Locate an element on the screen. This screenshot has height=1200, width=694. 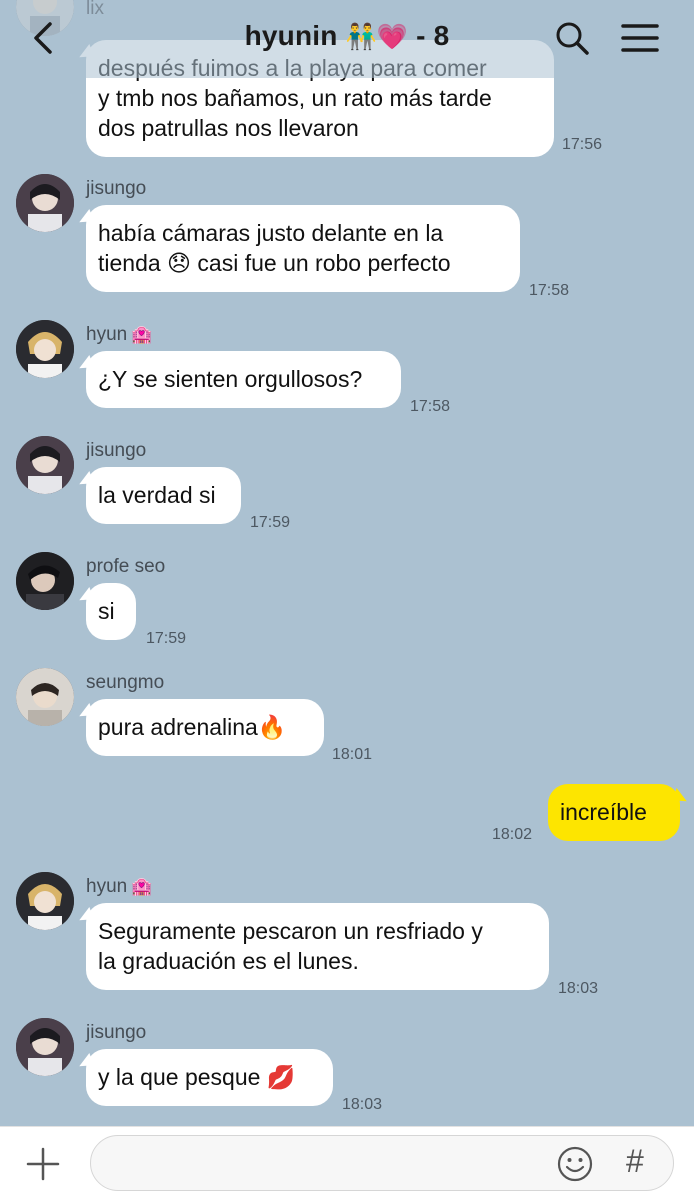
message-line: pura adrenalina🔥 is located at coordinates (192, 727).